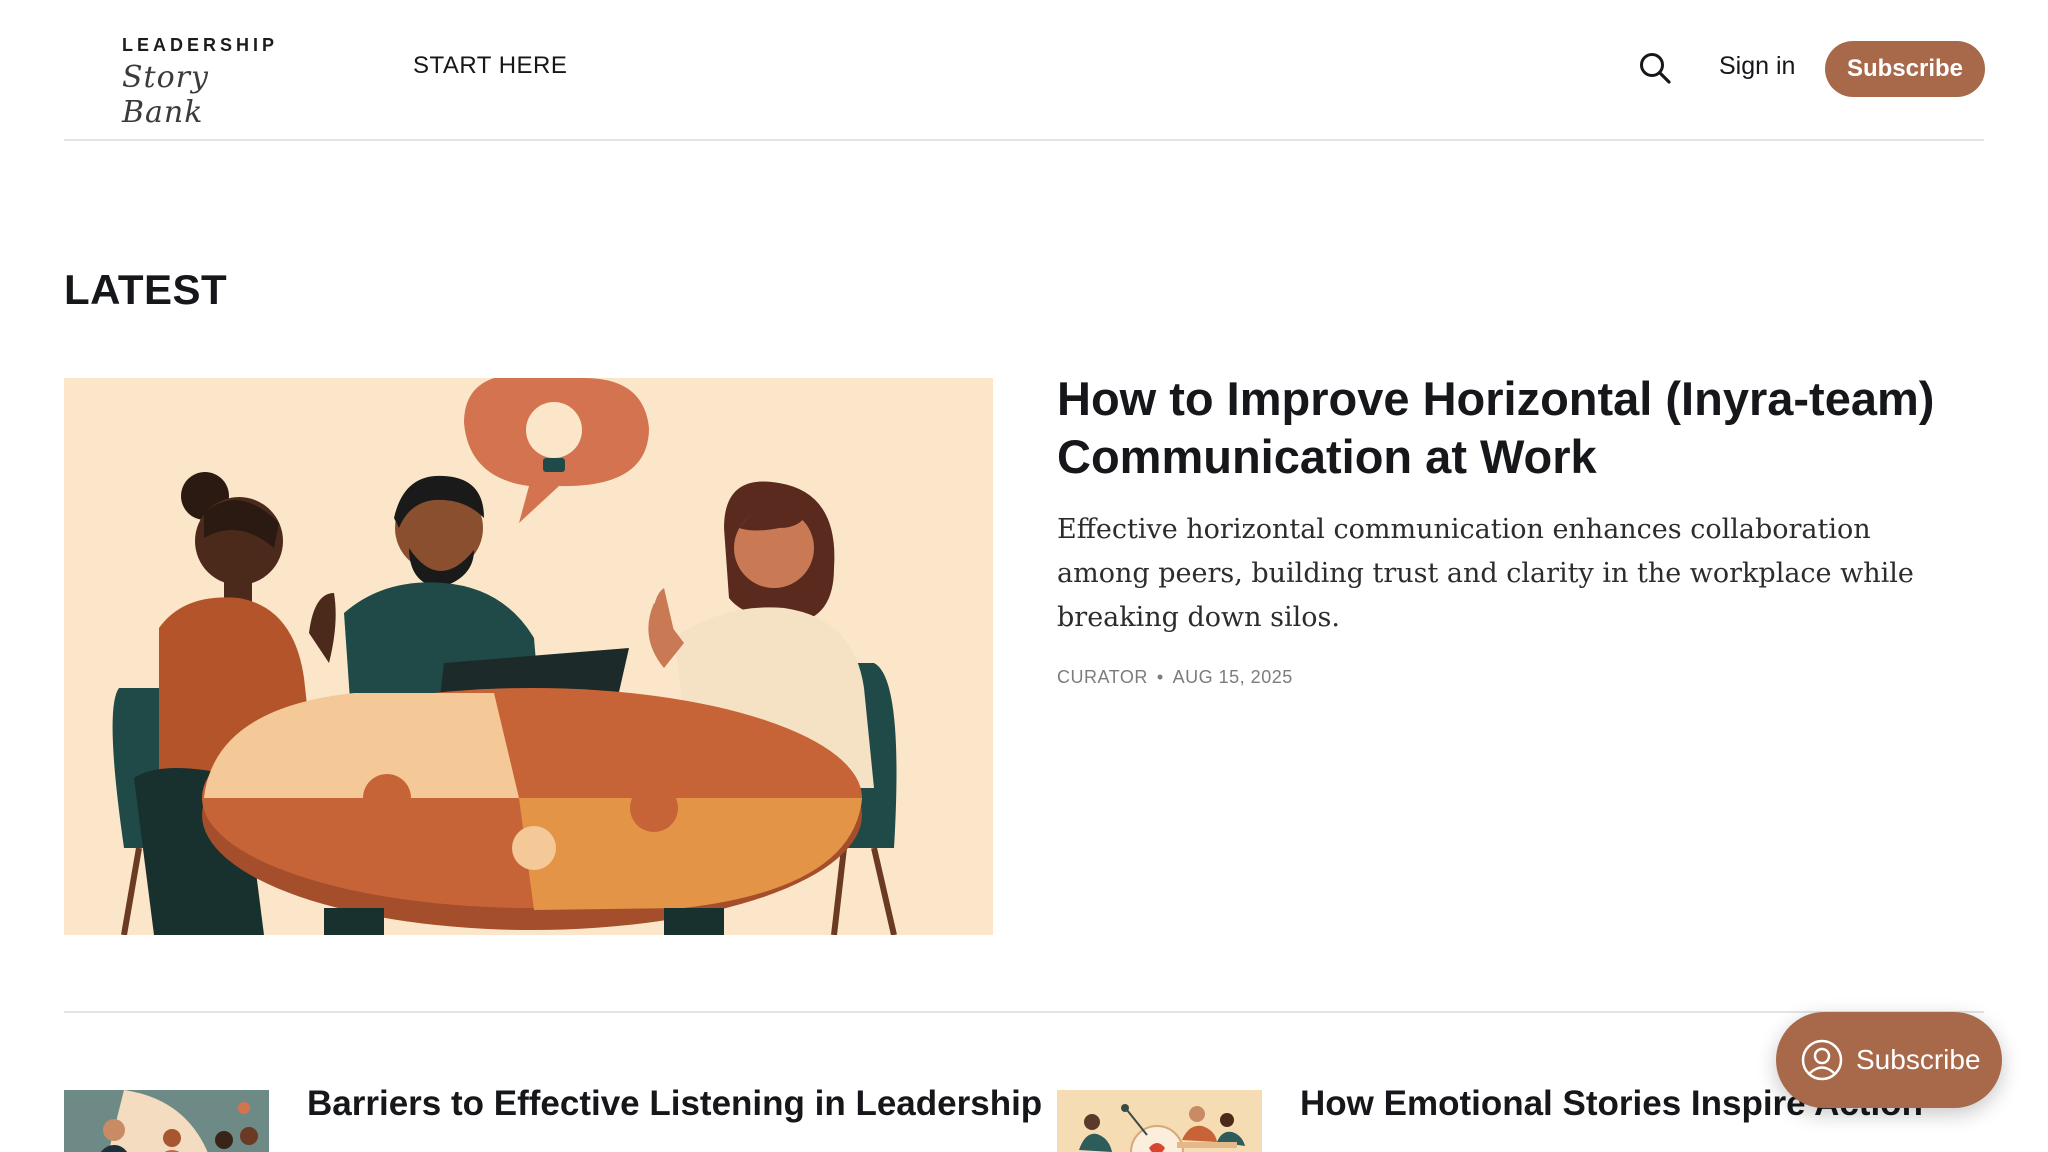  What do you see at coordinates (165, 95) in the screenshot?
I see `logo-script: Story Bank` at bounding box center [165, 95].